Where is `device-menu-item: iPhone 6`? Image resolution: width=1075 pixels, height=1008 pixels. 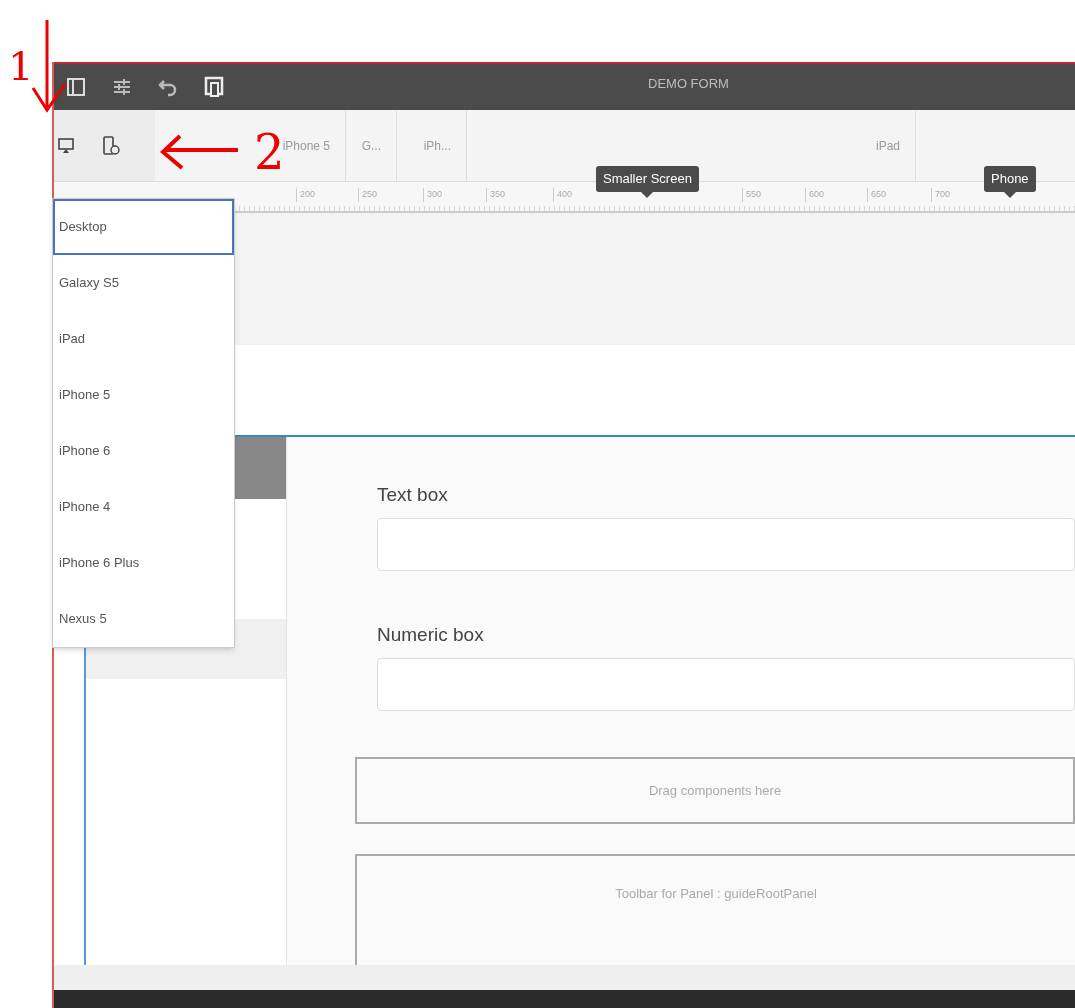
device-menu-item: iPhone 6 is located at coordinates (143, 451).